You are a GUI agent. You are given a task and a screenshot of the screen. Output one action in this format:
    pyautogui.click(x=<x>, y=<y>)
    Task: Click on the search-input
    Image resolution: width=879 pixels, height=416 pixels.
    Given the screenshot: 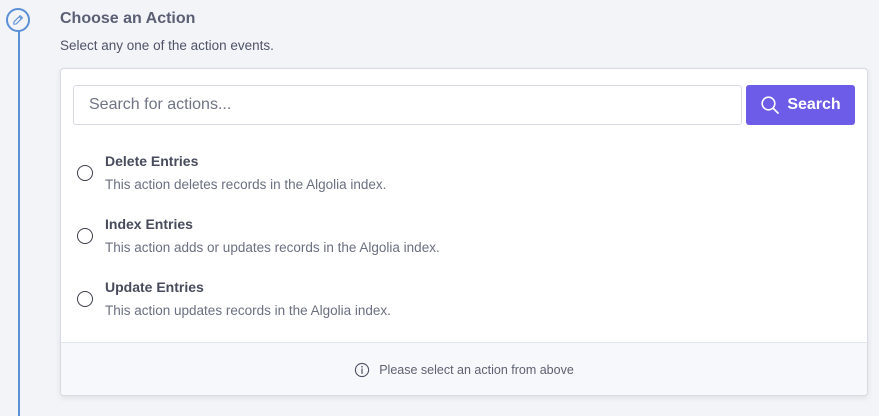 What is the action you would take?
    pyautogui.click(x=407, y=105)
    